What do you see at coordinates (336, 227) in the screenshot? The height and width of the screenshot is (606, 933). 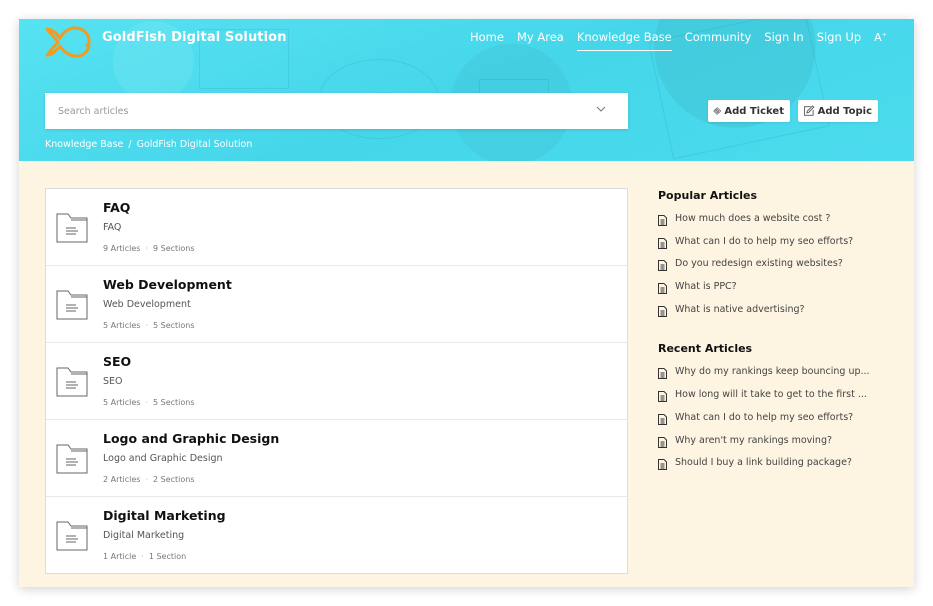 I see `category-item: FAQ FAQ 9 Articles · 9 Sections` at bounding box center [336, 227].